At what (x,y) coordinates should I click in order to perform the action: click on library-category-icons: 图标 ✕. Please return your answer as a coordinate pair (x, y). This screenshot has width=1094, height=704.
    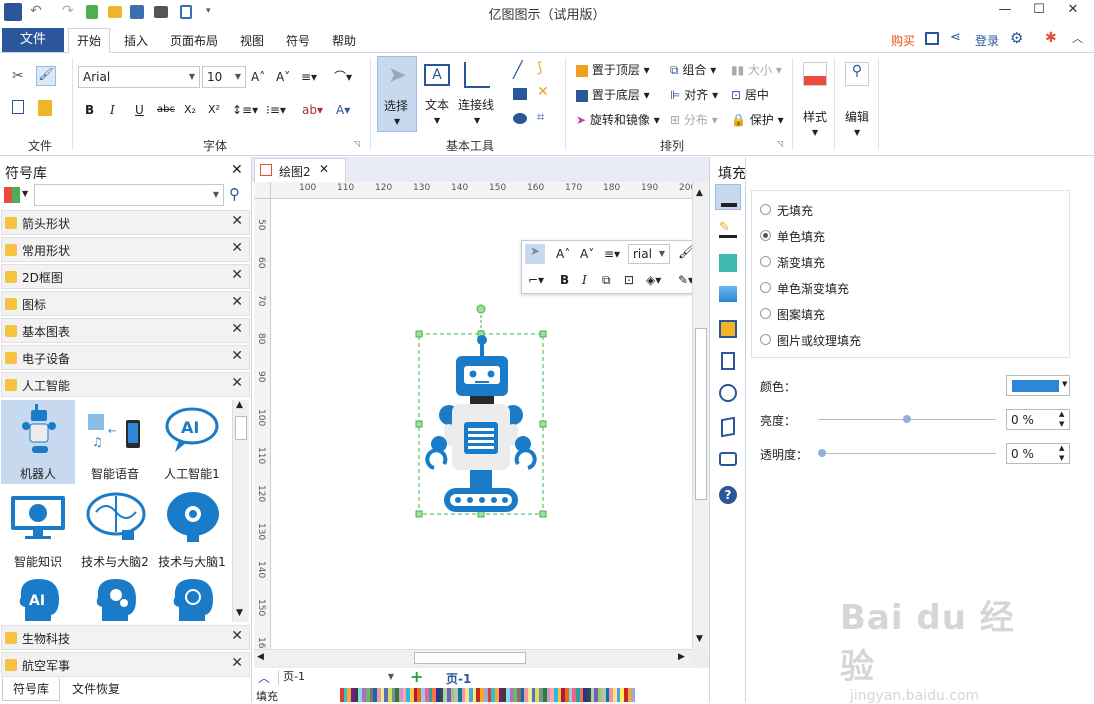
    Looking at the image, I should click on (125, 303).